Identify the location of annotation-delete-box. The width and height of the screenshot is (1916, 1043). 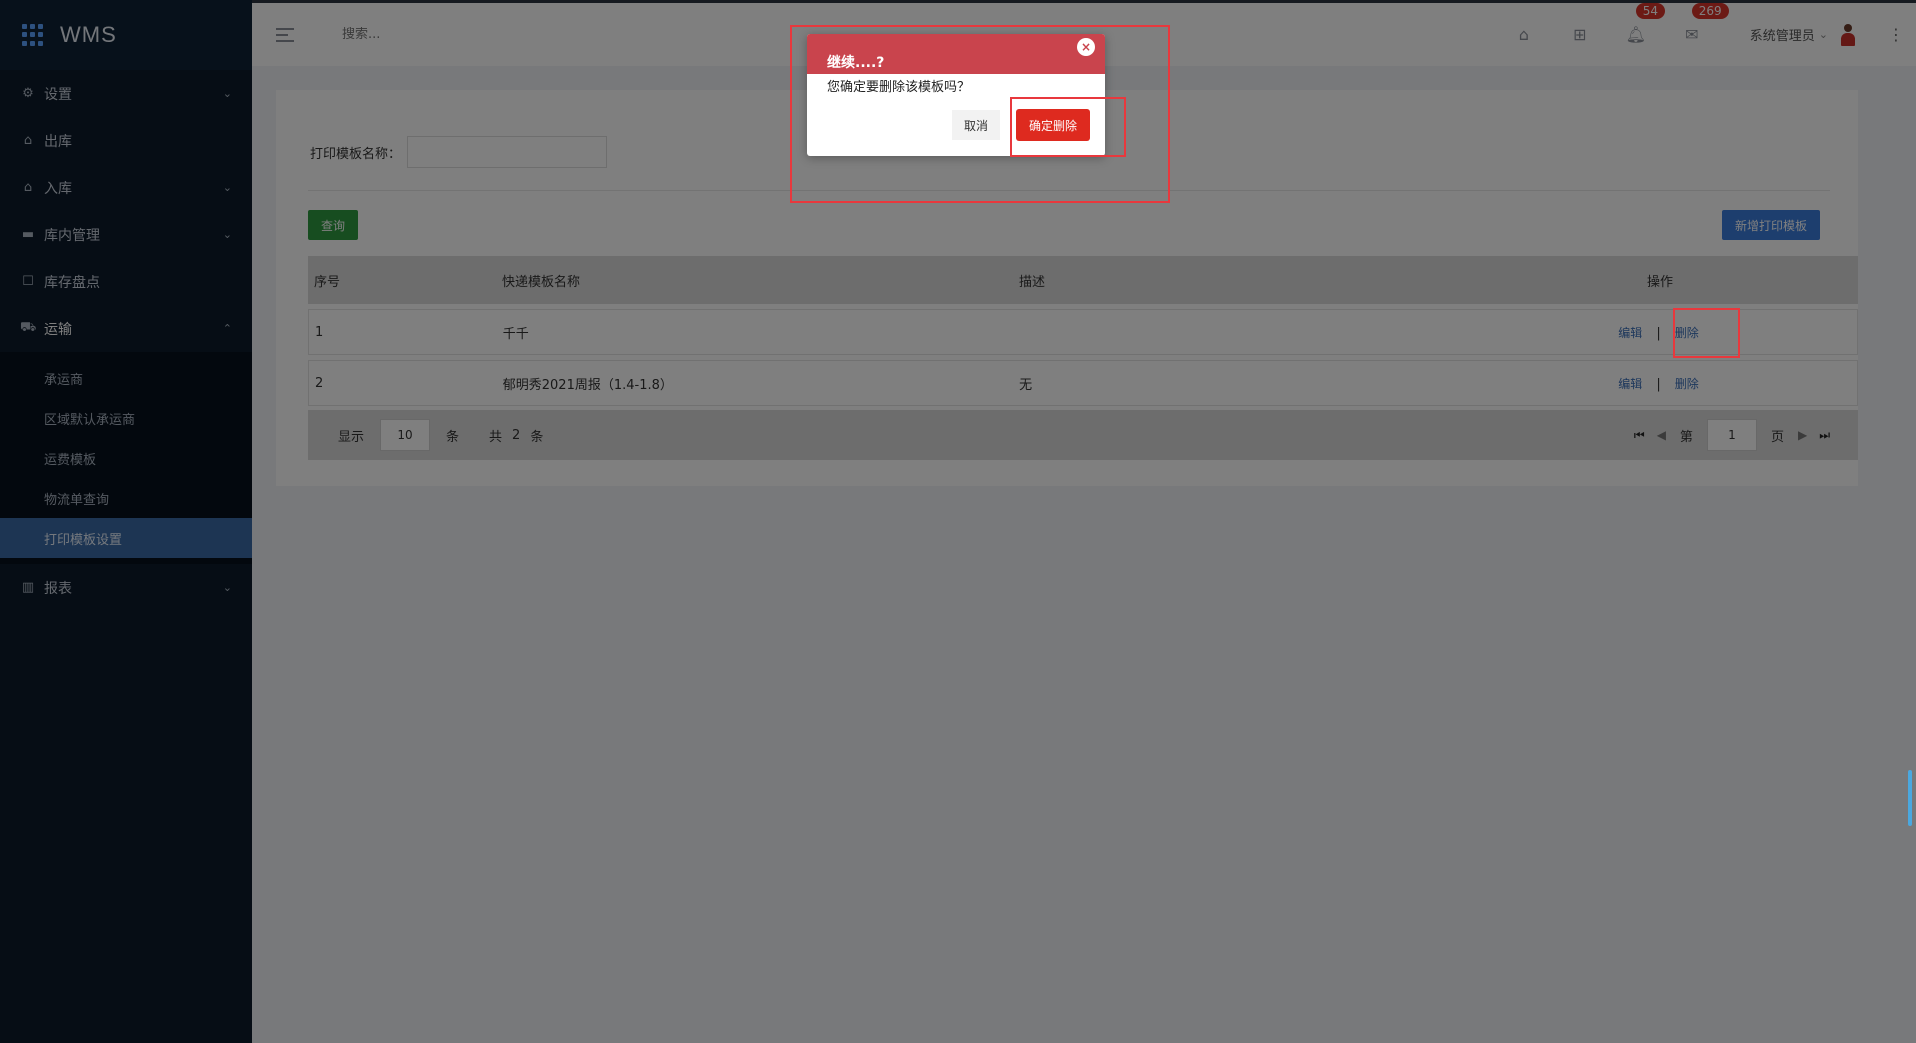
(1706, 333).